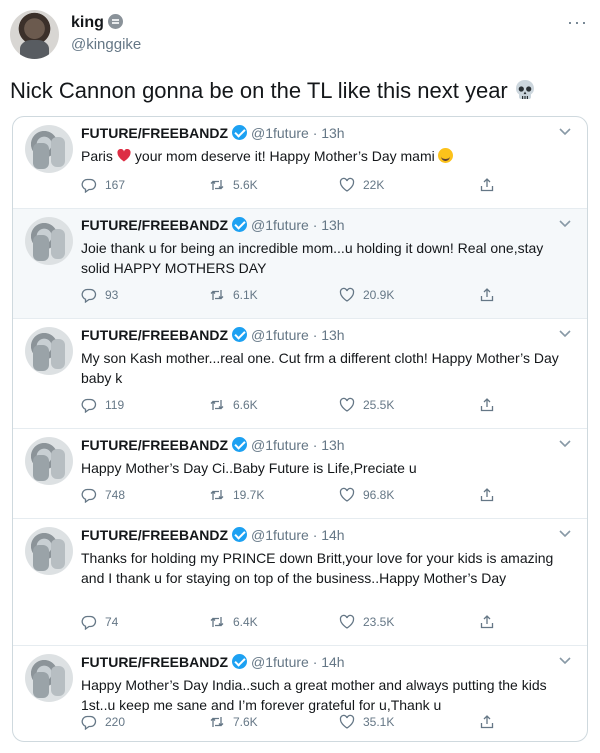  I want to click on author-name: king, so click(97, 23).